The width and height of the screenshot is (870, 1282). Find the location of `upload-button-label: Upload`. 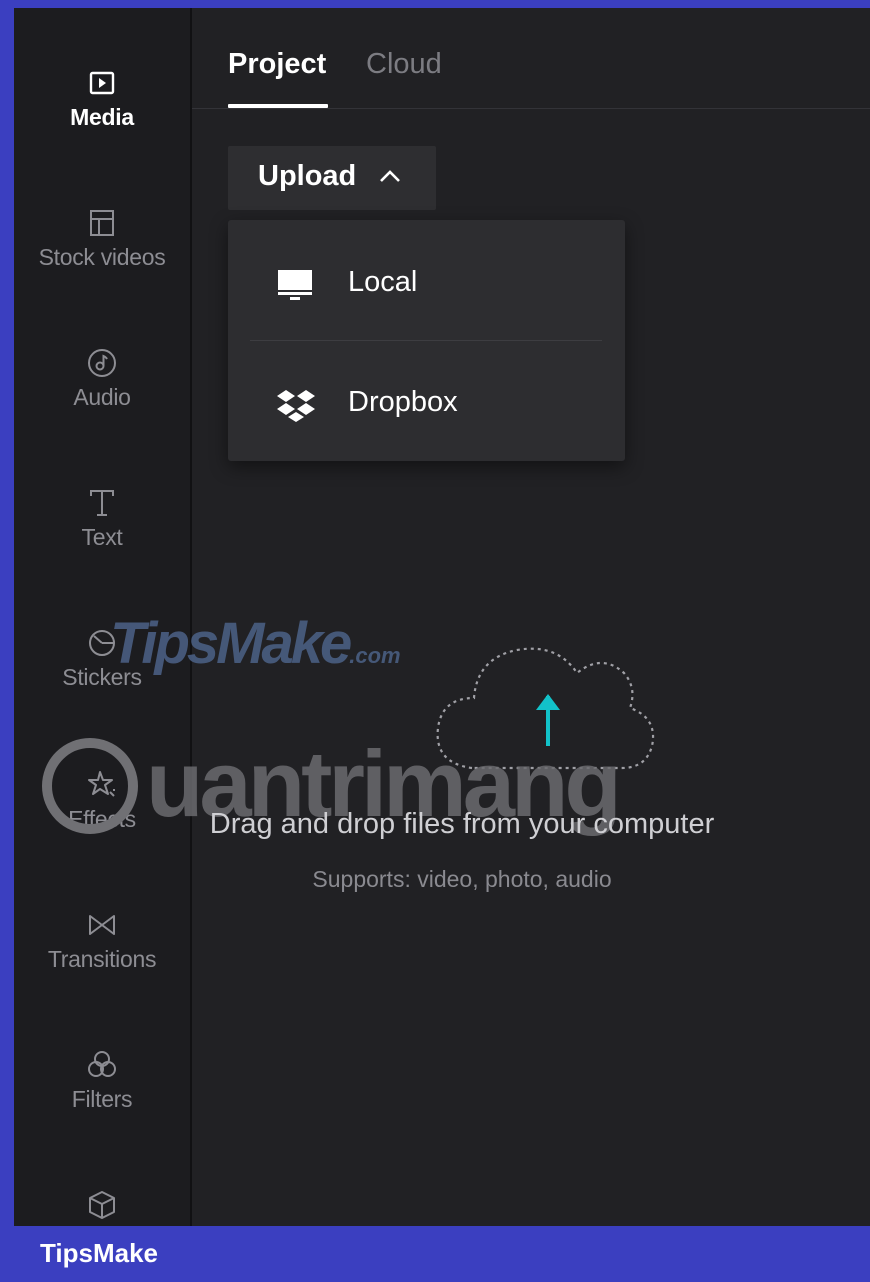

upload-button-label: Upload is located at coordinates (307, 176).